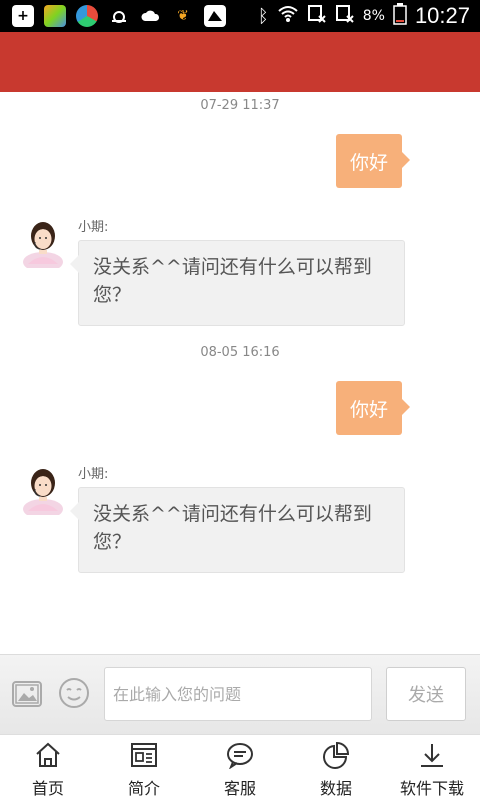  Describe the element at coordinates (74, 693) in the screenshot. I see `emoji-icon` at that location.